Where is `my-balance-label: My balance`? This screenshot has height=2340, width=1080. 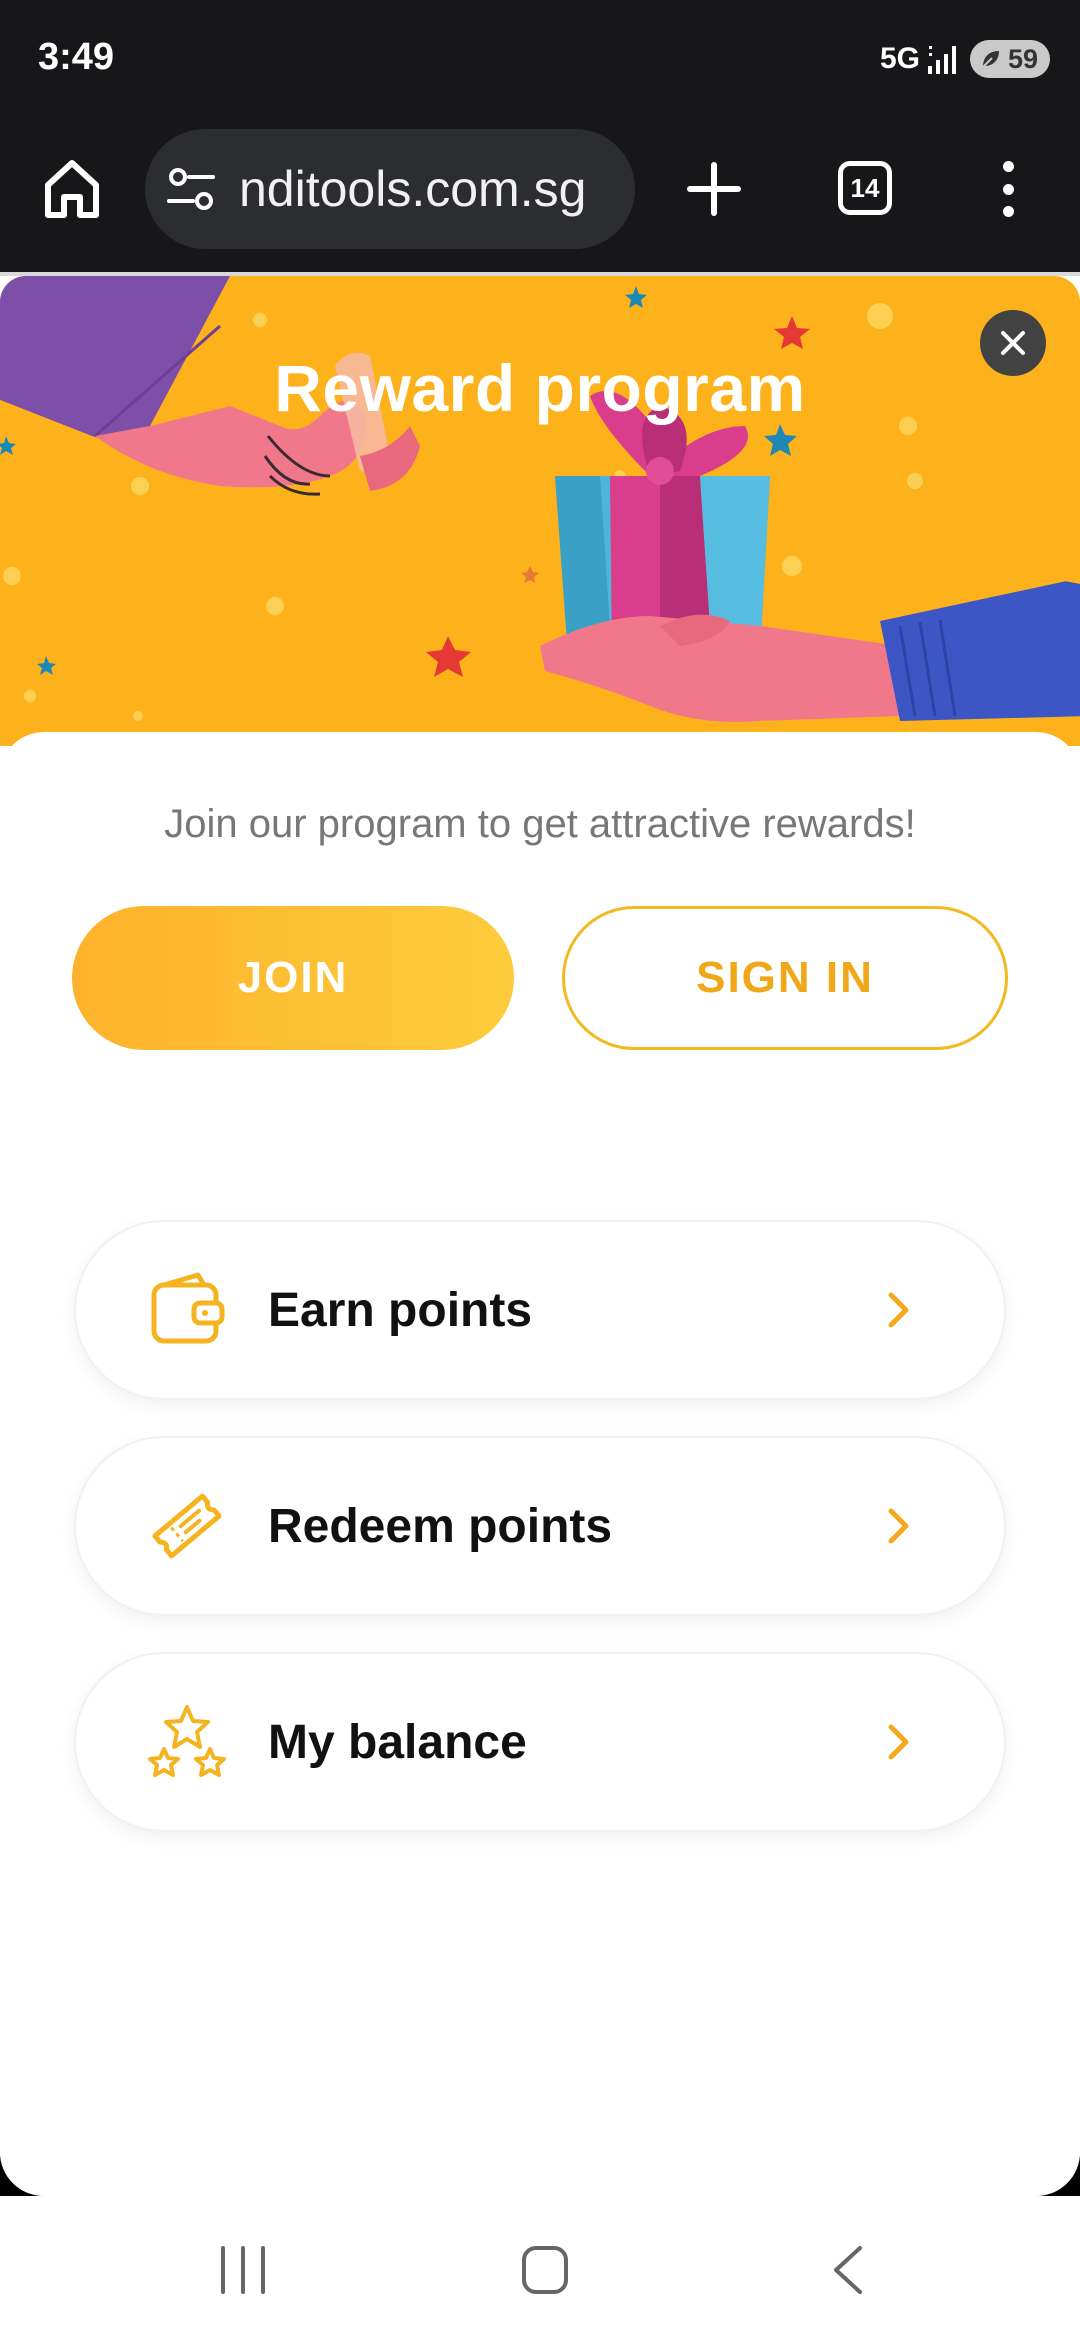 my-balance-label: My balance is located at coordinates (397, 1742).